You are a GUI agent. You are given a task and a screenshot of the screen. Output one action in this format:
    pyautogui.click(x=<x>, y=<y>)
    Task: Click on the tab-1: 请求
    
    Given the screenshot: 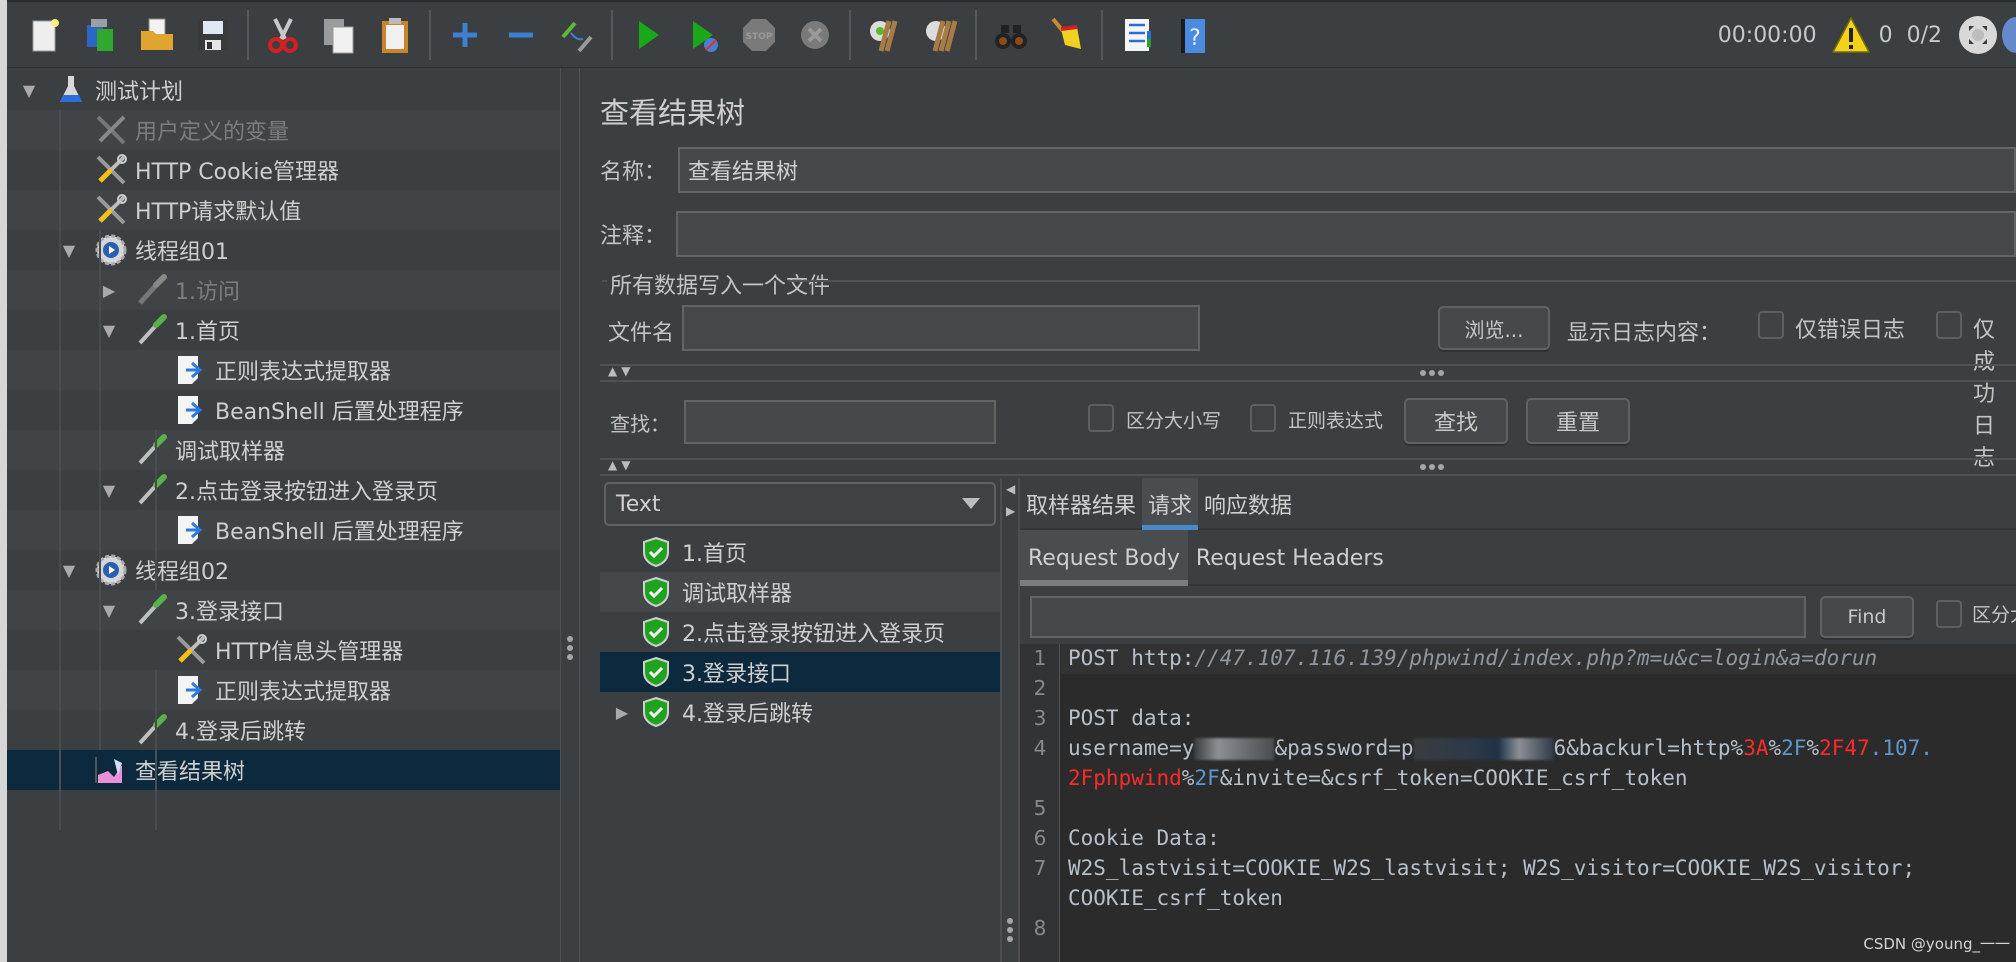 What is the action you would take?
    pyautogui.click(x=1170, y=504)
    